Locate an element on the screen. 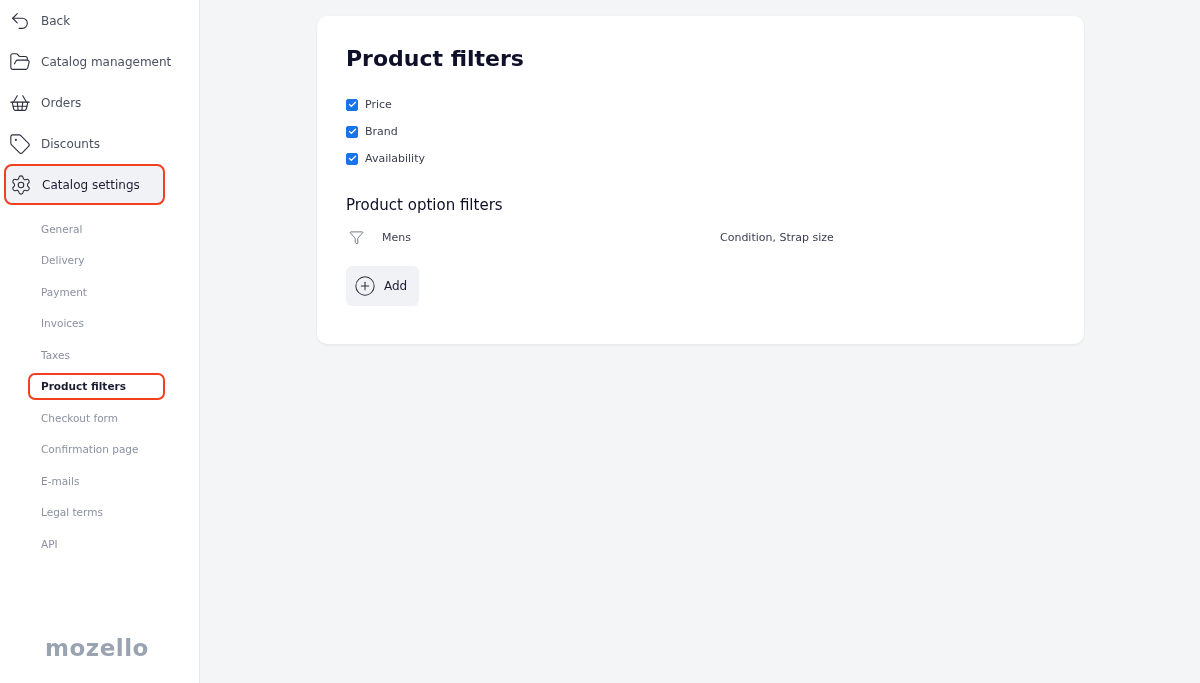 This screenshot has height=683, width=1200. subnav-item: Checkout form is located at coordinates (96, 417).